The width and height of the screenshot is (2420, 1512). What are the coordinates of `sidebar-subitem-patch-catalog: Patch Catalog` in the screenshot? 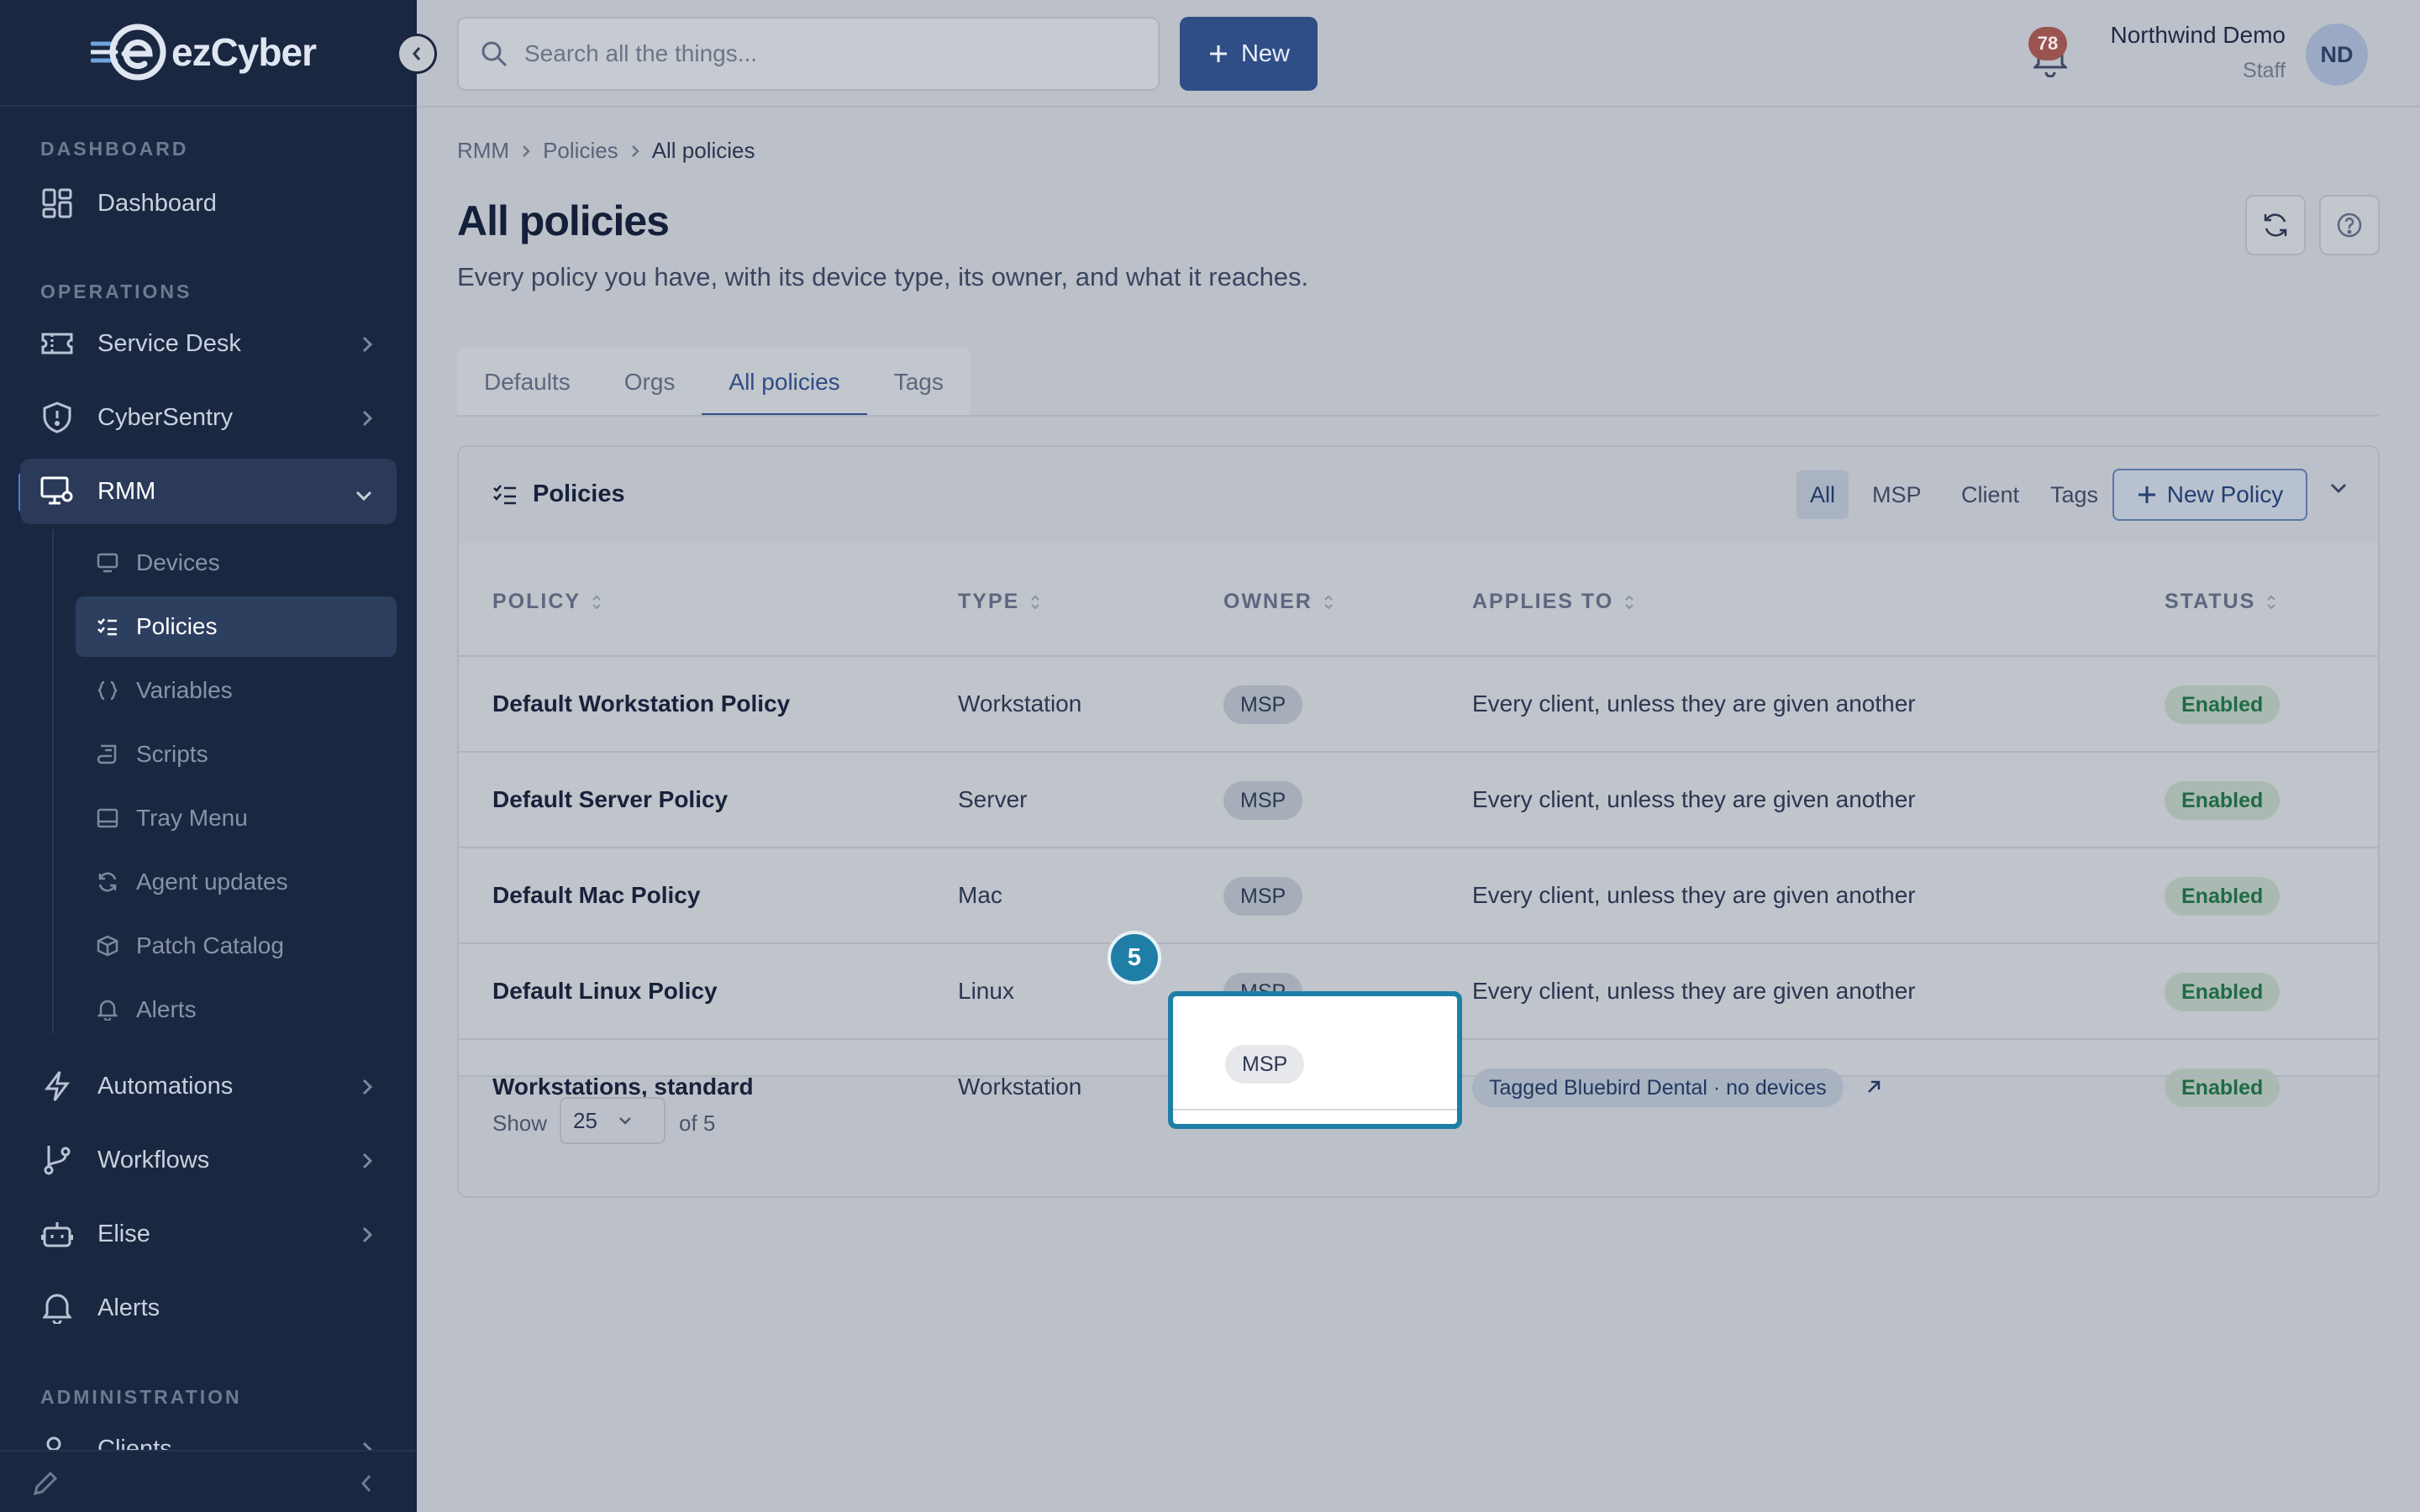 It's located at (236, 946).